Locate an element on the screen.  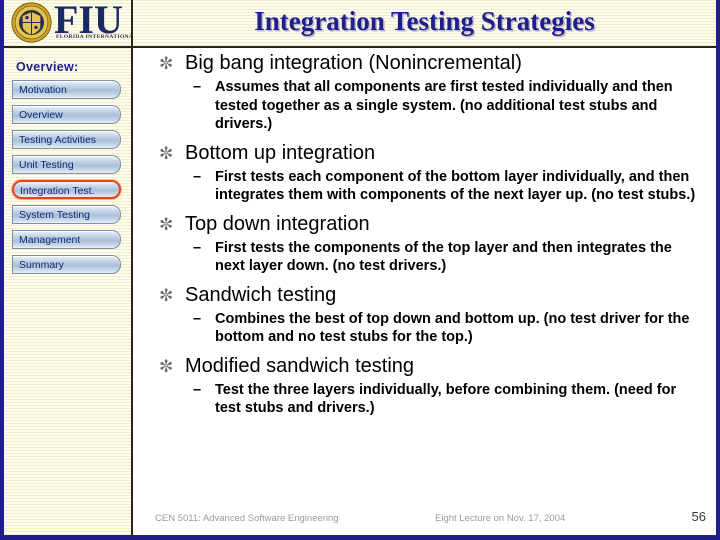
sidebar-item-label: Integration Test. is located at coordinates (57, 191).